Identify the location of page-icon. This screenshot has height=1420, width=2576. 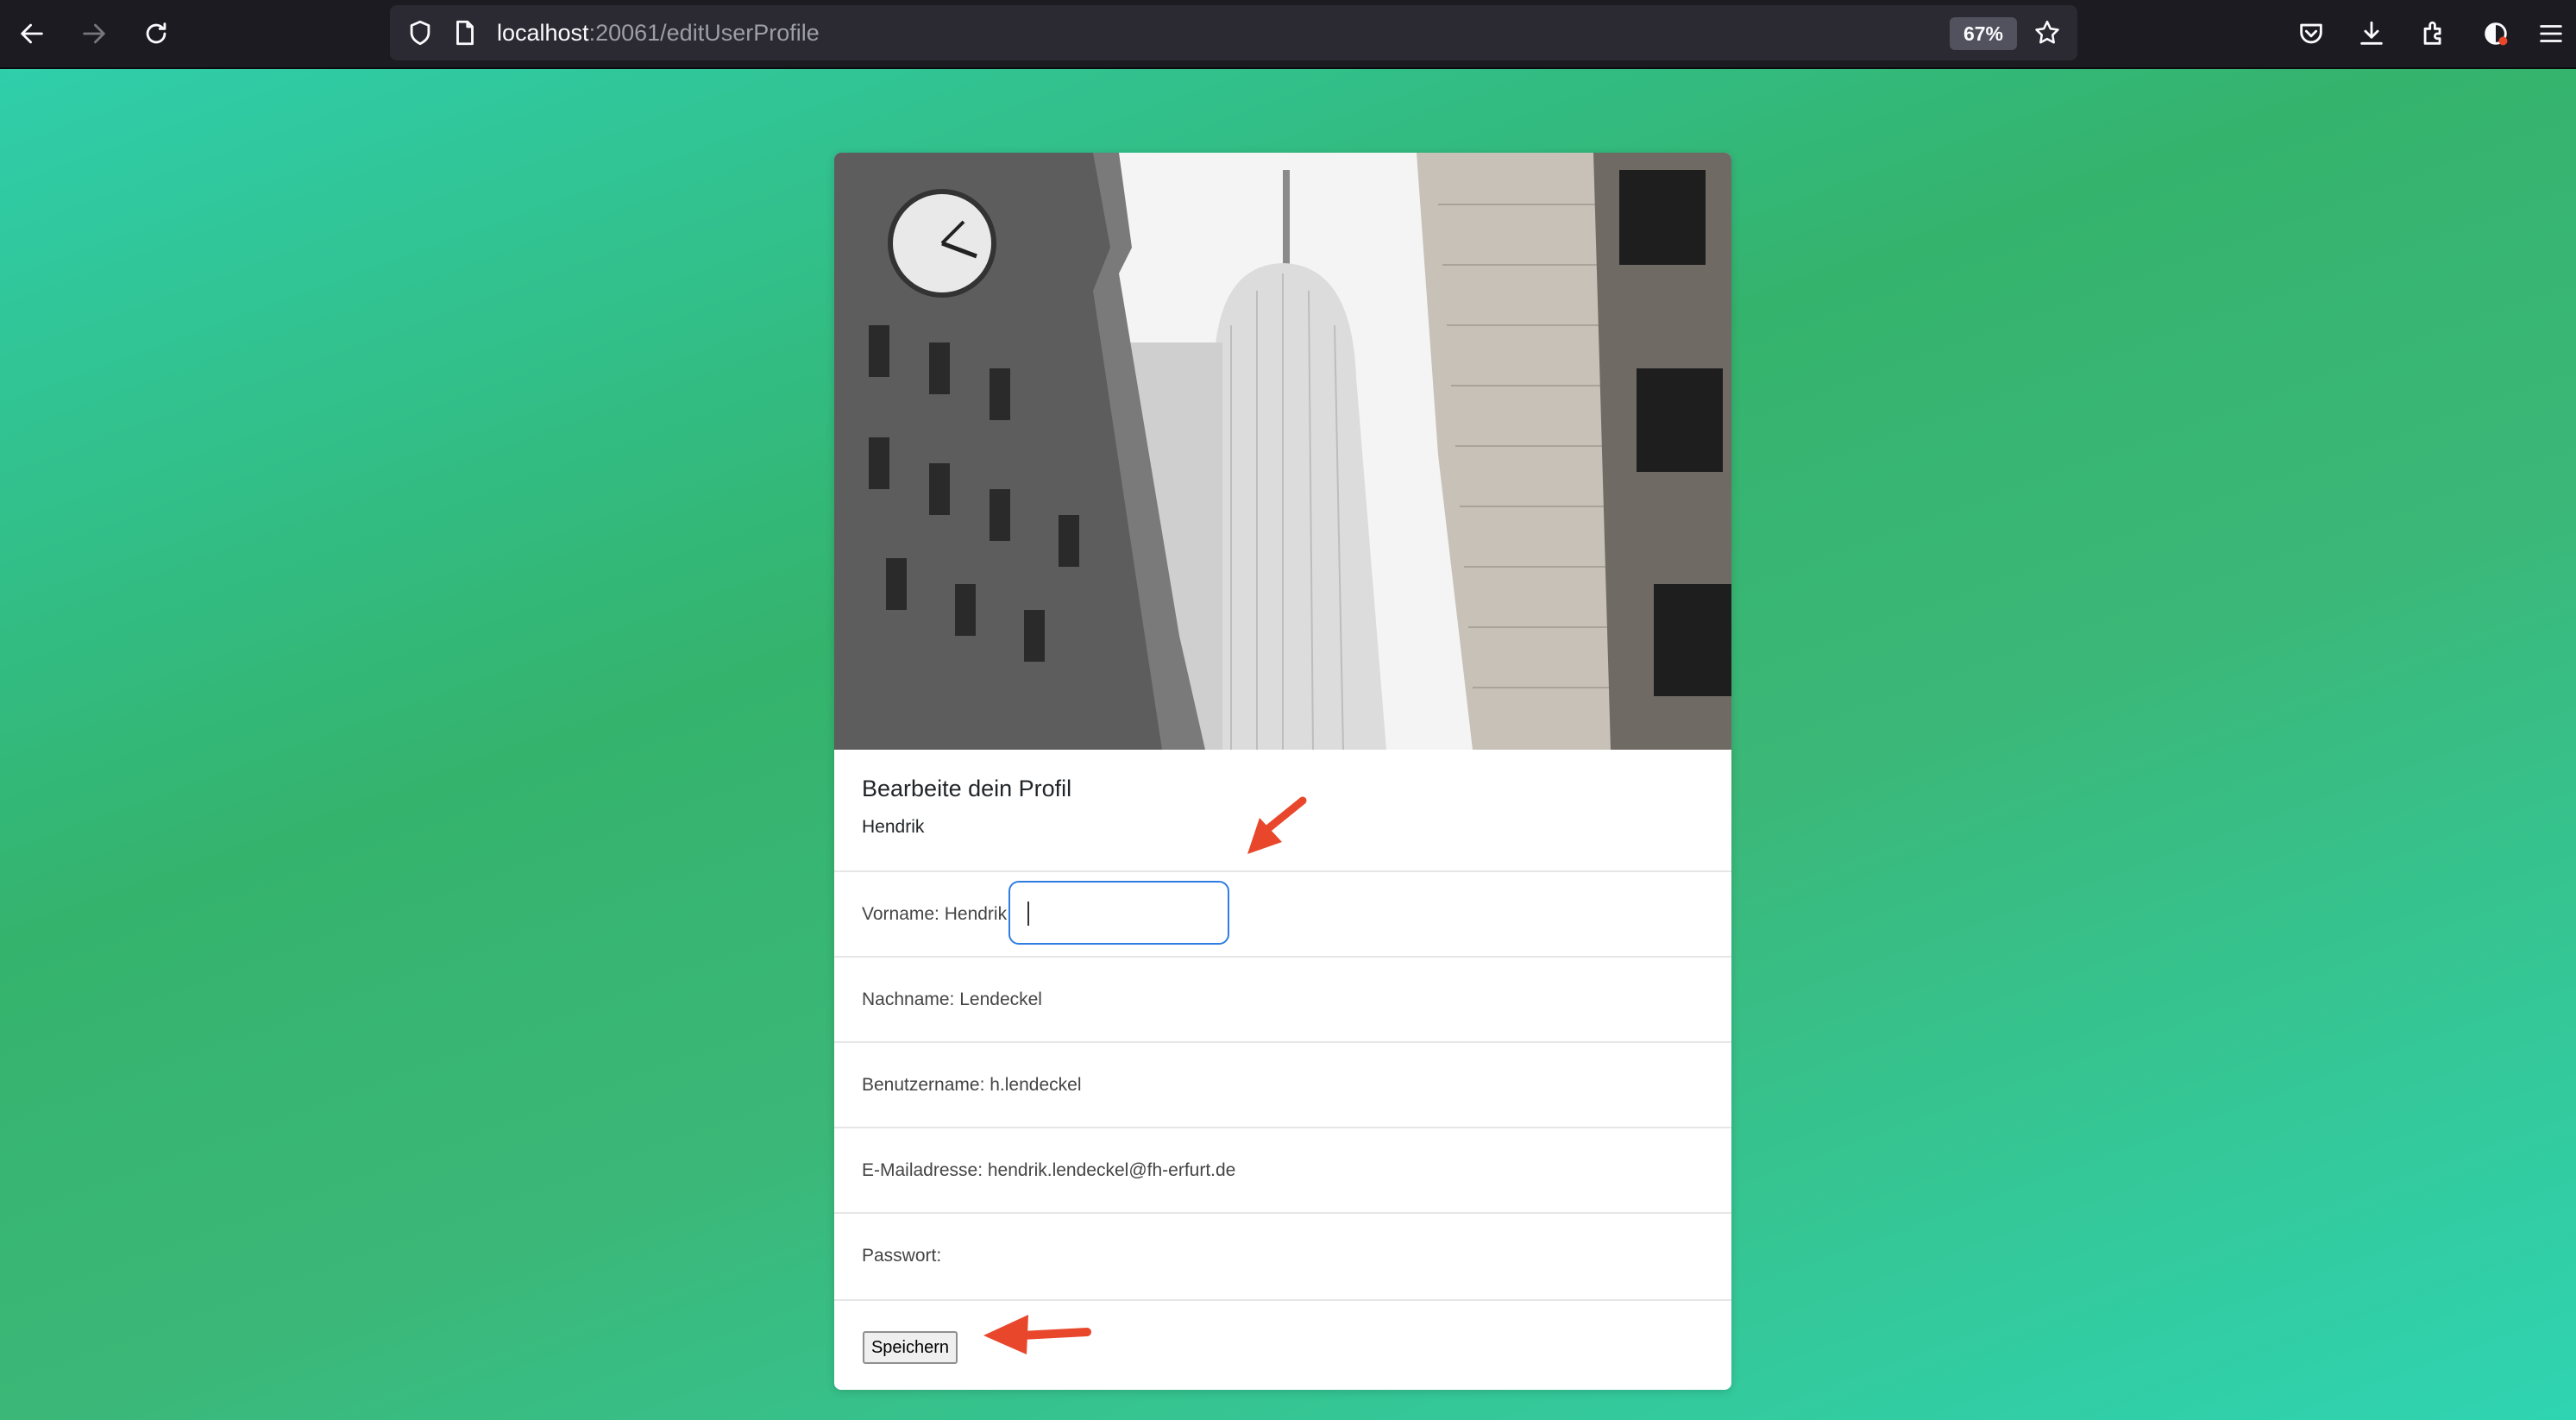
(465, 33).